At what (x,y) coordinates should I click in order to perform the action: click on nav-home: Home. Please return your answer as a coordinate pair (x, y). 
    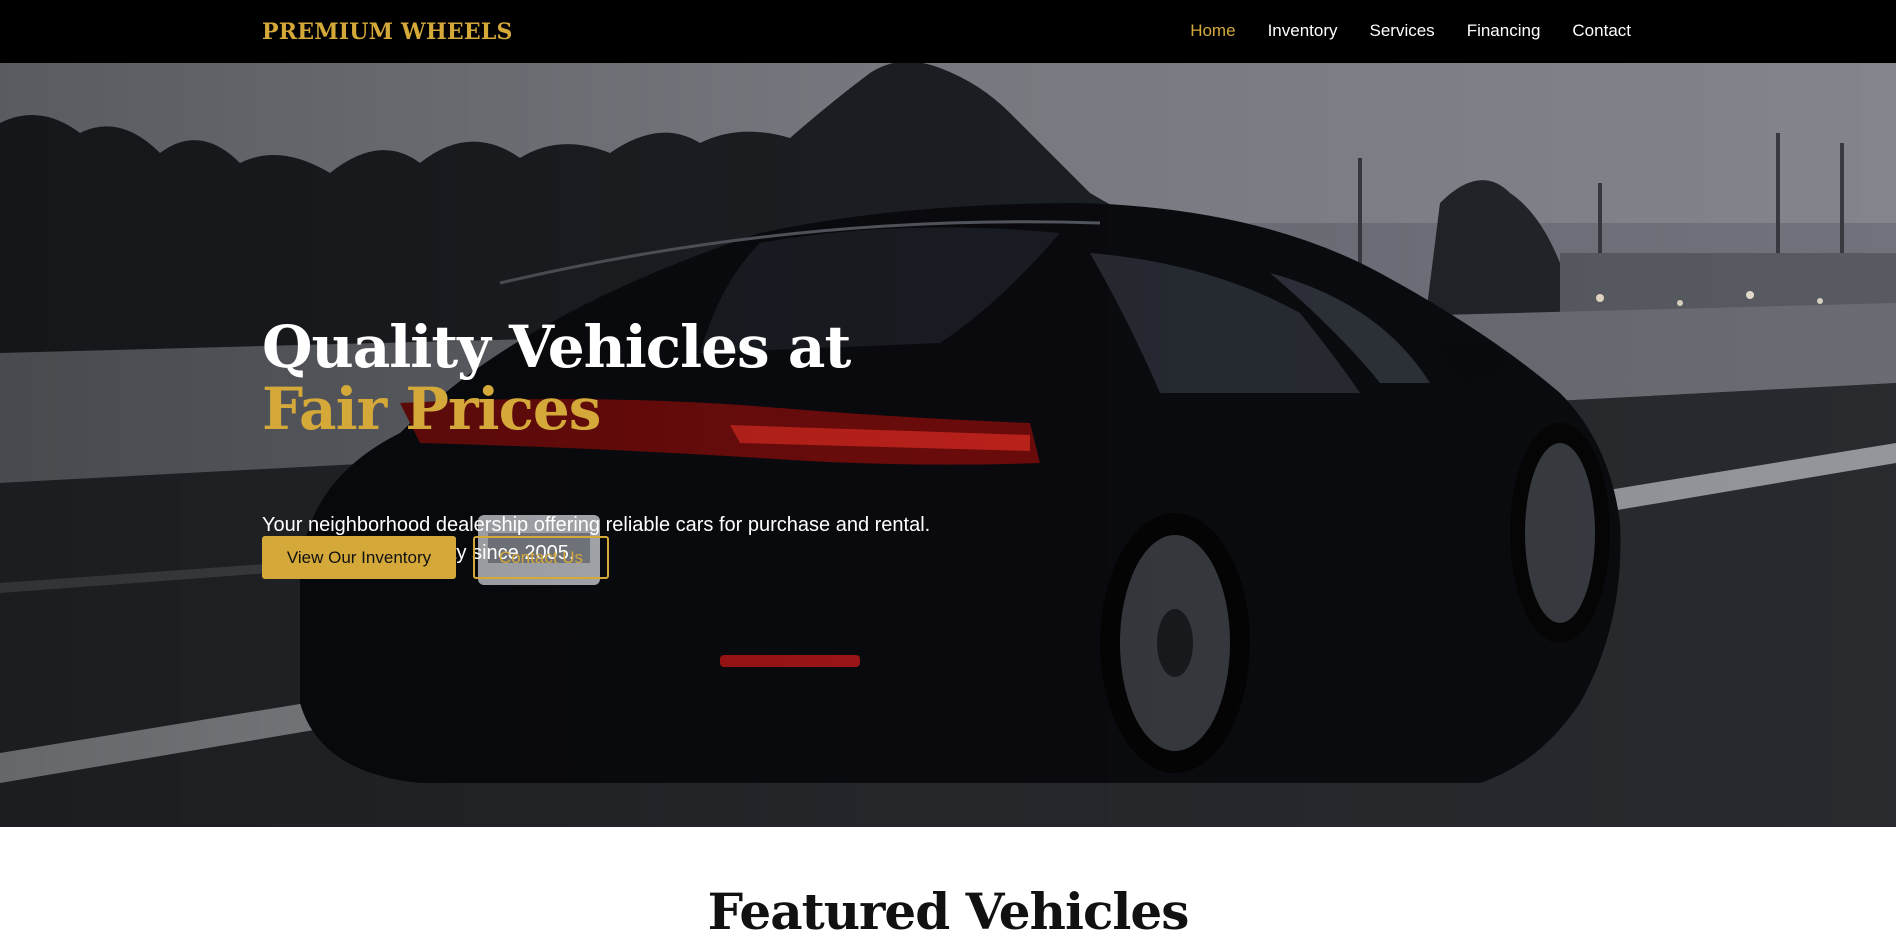
    Looking at the image, I should click on (1212, 31).